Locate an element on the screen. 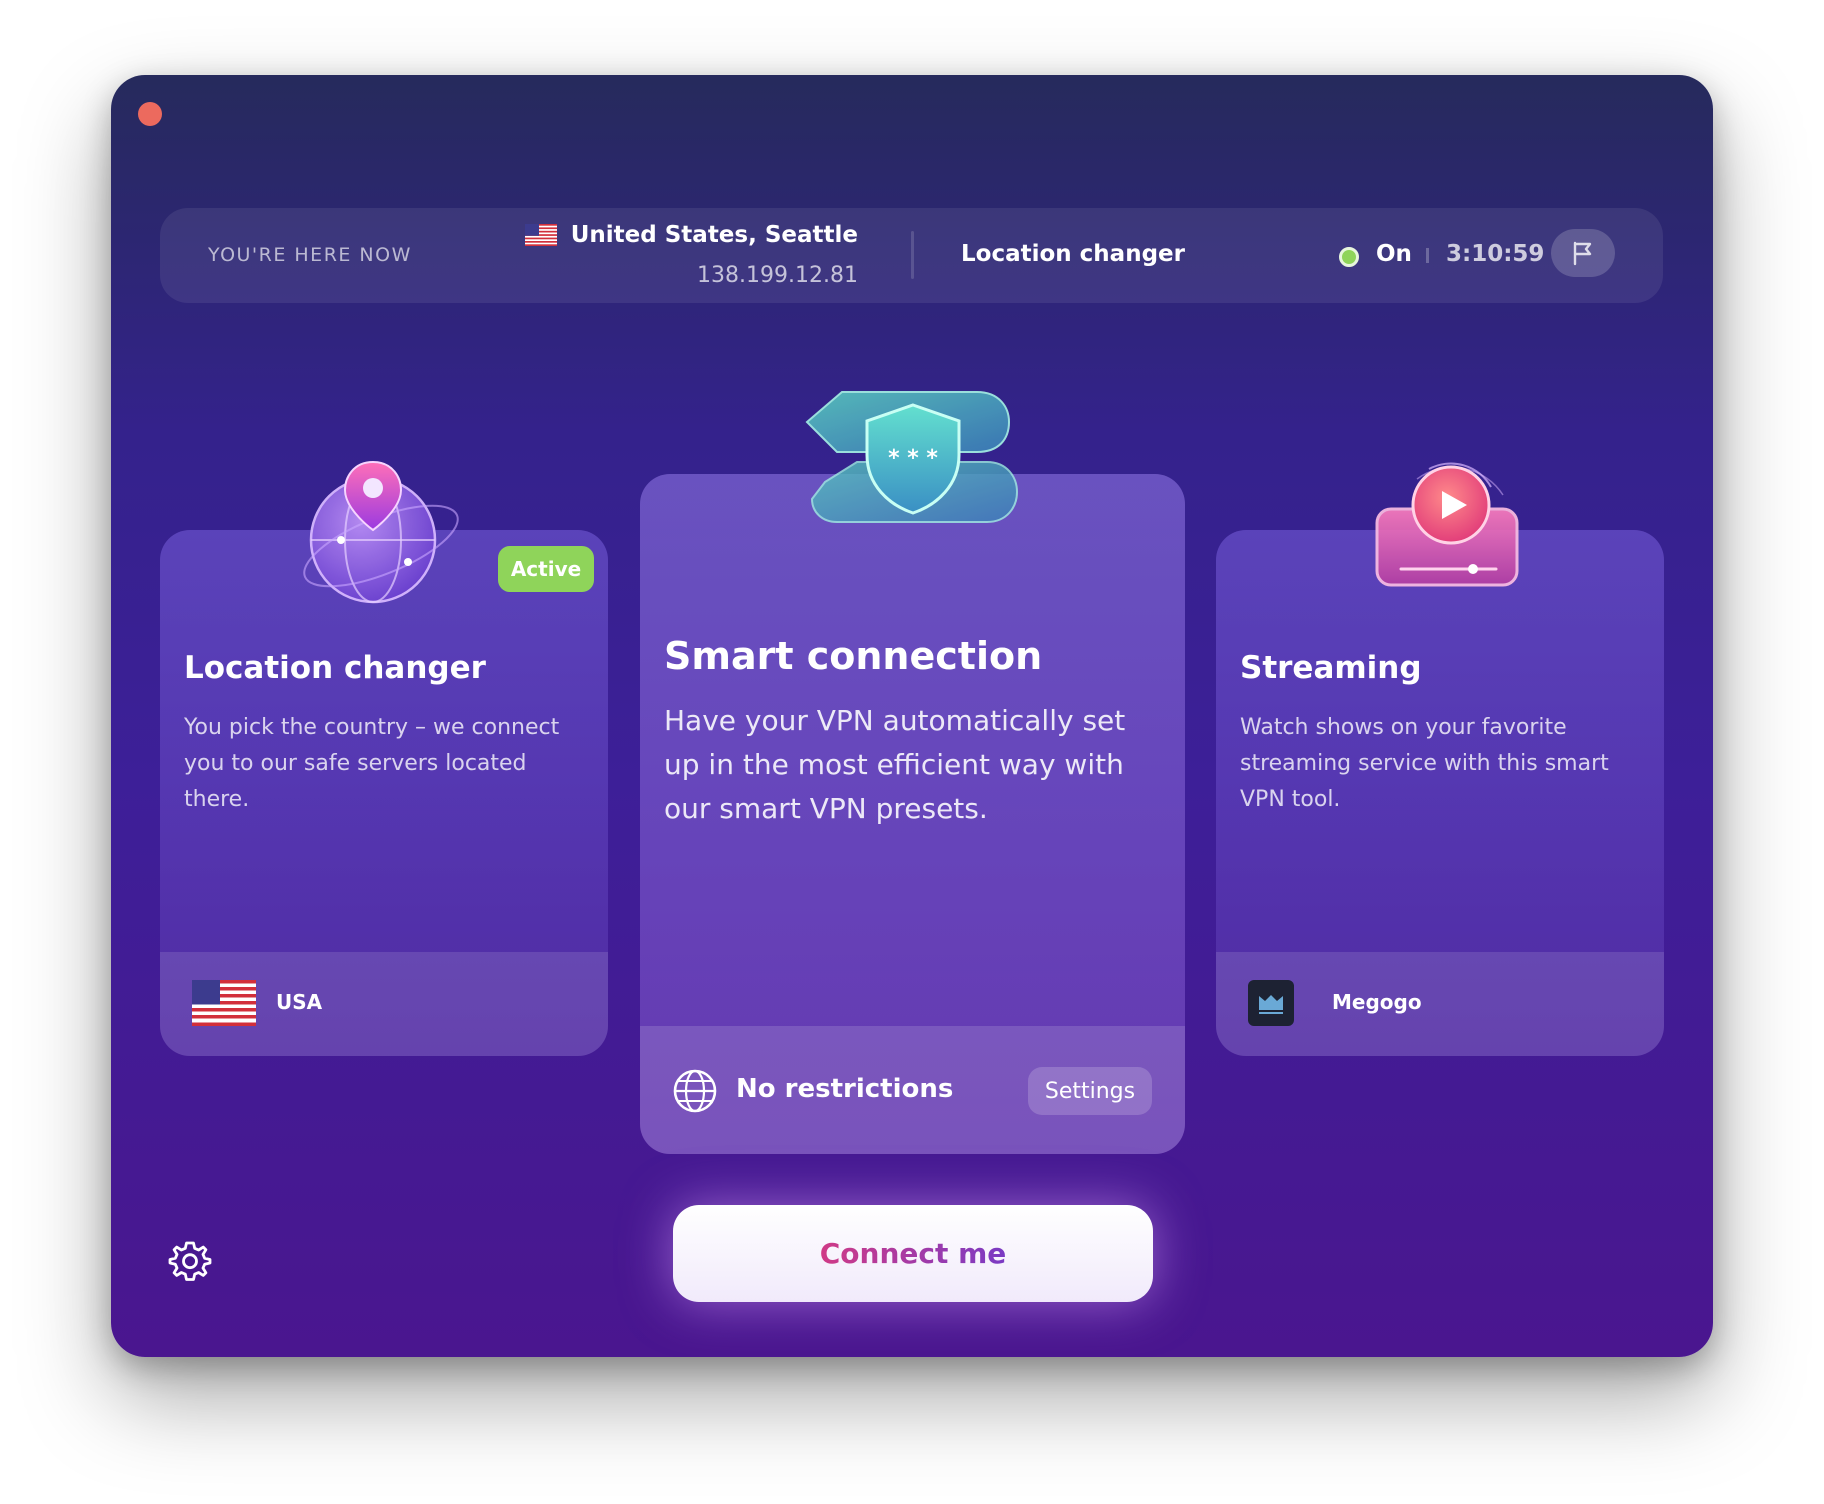 The height and width of the screenshot is (1504, 1824). restrictions-label: No restrictions is located at coordinates (845, 1089).